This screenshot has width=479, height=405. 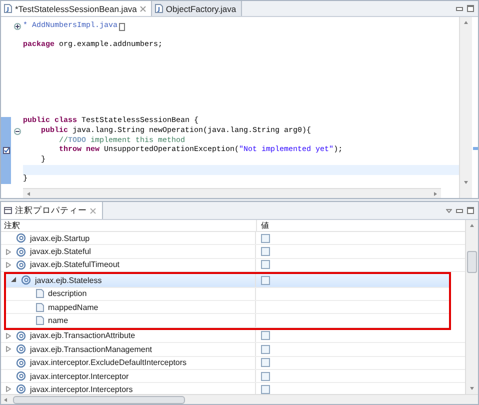 What do you see at coordinates (263, 225) in the screenshot?
I see `column-header: 値` at bounding box center [263, 225].